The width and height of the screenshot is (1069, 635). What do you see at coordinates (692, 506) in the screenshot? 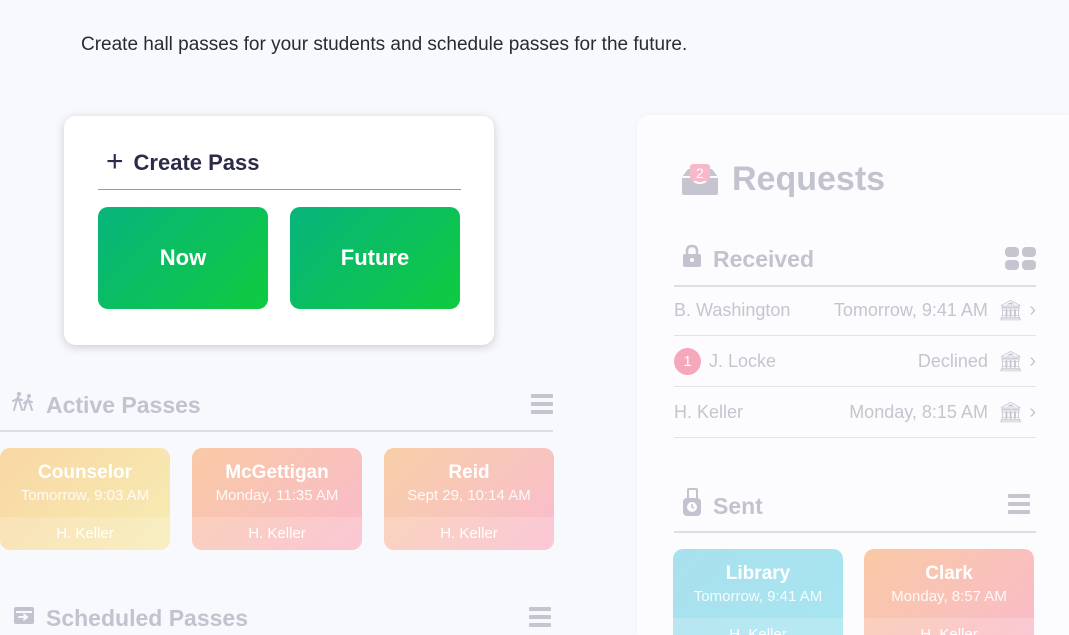
I see `sent-pass-icon` at bounding box center [692, 506].